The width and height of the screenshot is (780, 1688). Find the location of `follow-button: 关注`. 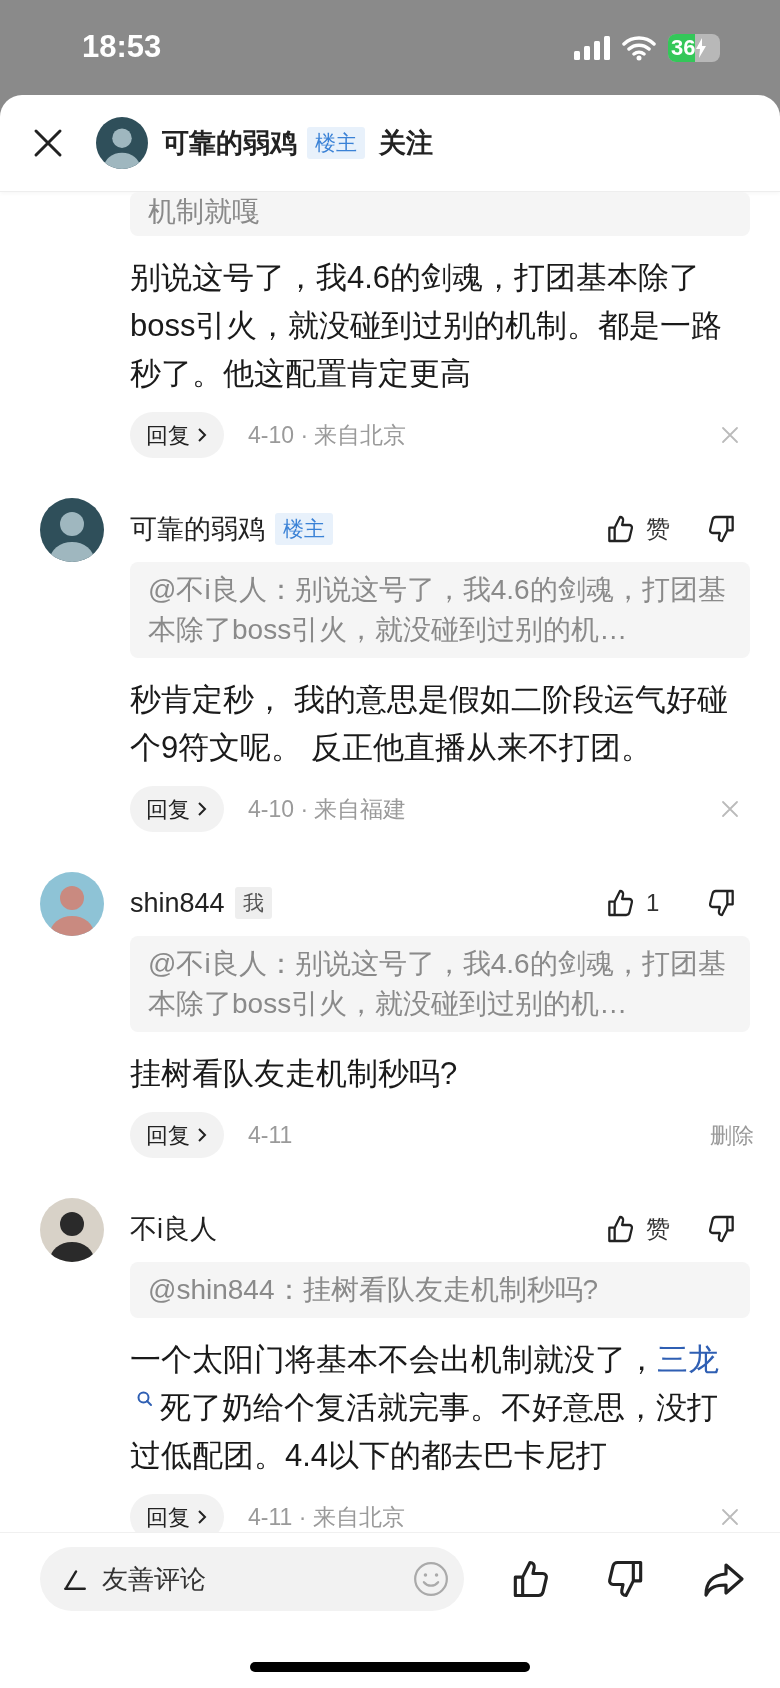

follow-button: 关注 is located at coordinates (406, 143).